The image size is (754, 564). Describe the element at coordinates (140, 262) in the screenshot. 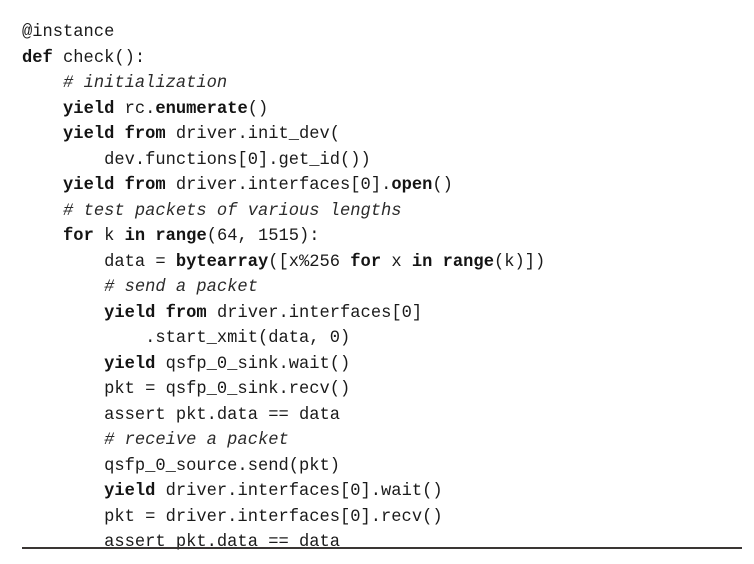

I see `code-token-plain: data =` at that location.